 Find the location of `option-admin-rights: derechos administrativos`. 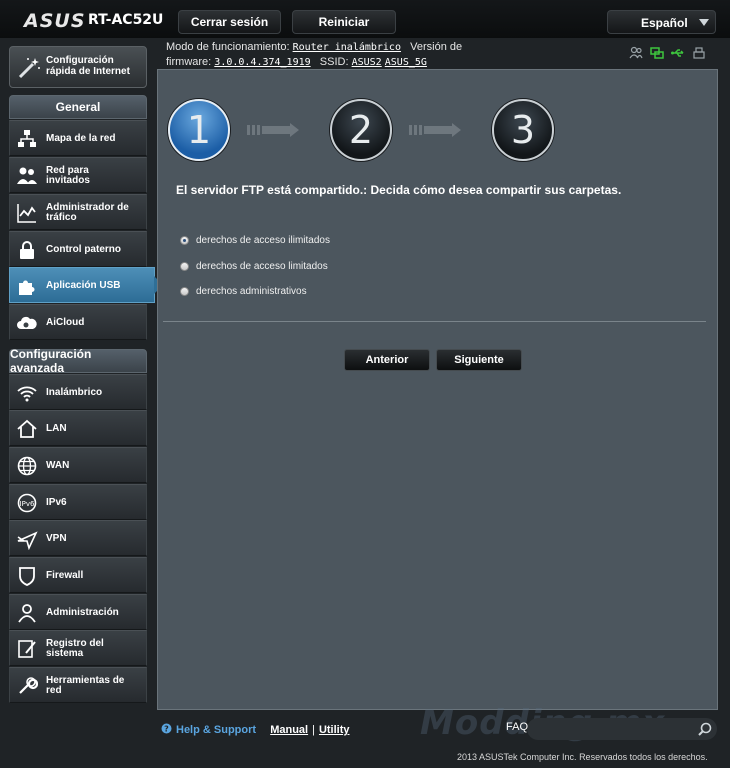

option-admin-rights: derechos administrativos is located at coordinates (243, 291).